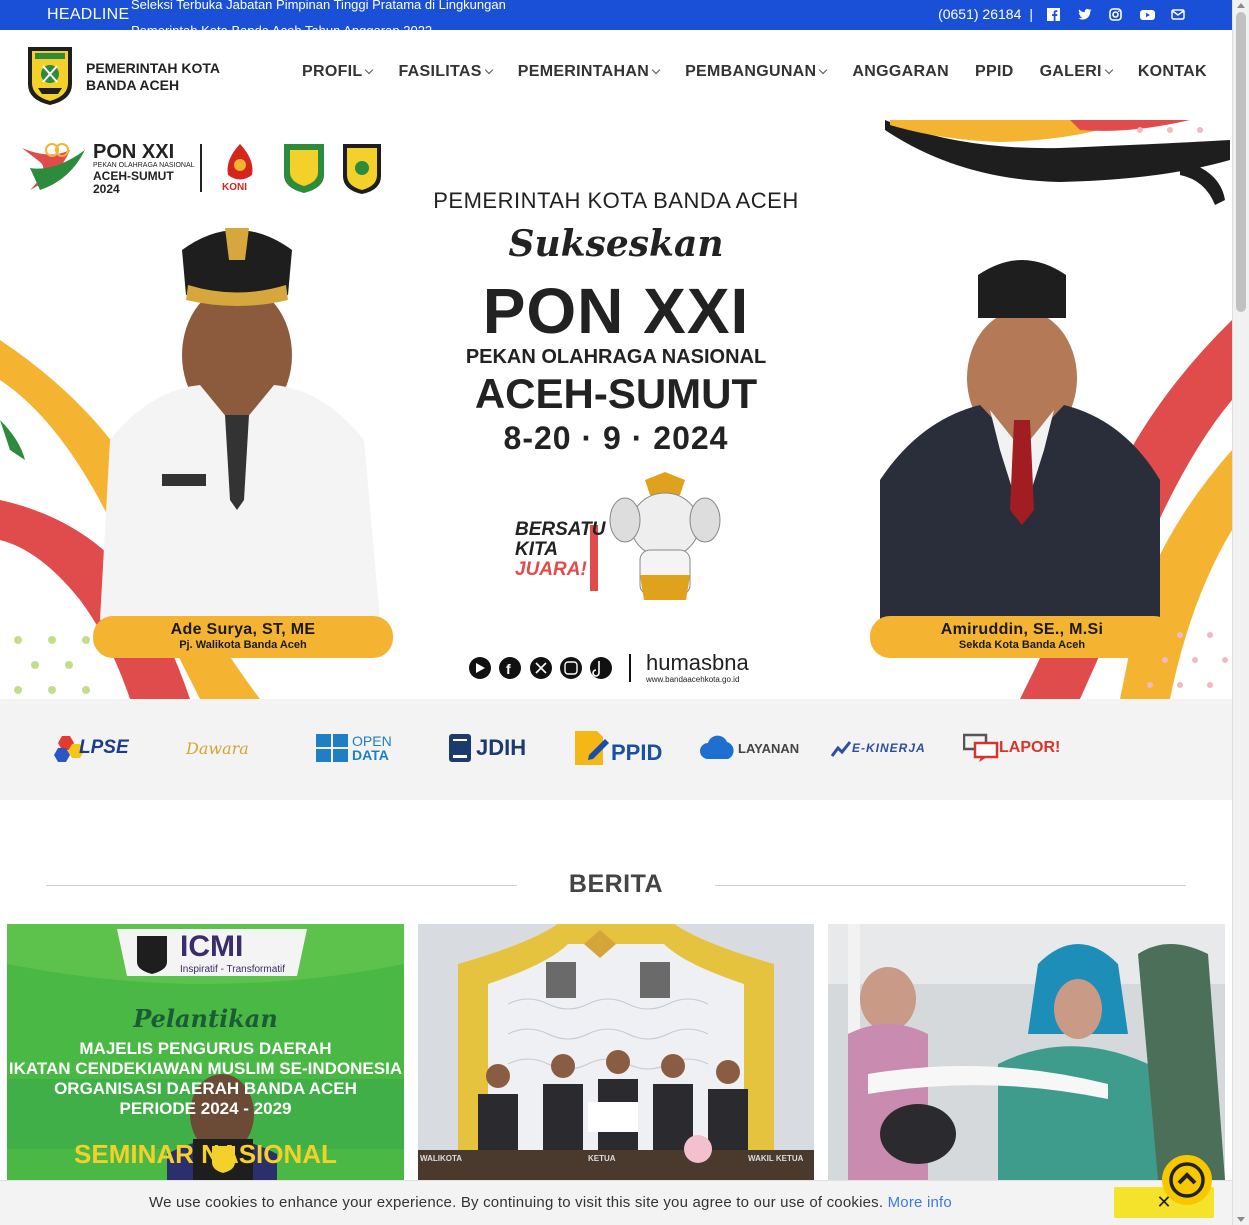 This screenshot has height=1225, width=1249. Describe the element at coordinates (889, 748) in the screenshot. I see `ekinerja-label: E-KINERJA` at that location.